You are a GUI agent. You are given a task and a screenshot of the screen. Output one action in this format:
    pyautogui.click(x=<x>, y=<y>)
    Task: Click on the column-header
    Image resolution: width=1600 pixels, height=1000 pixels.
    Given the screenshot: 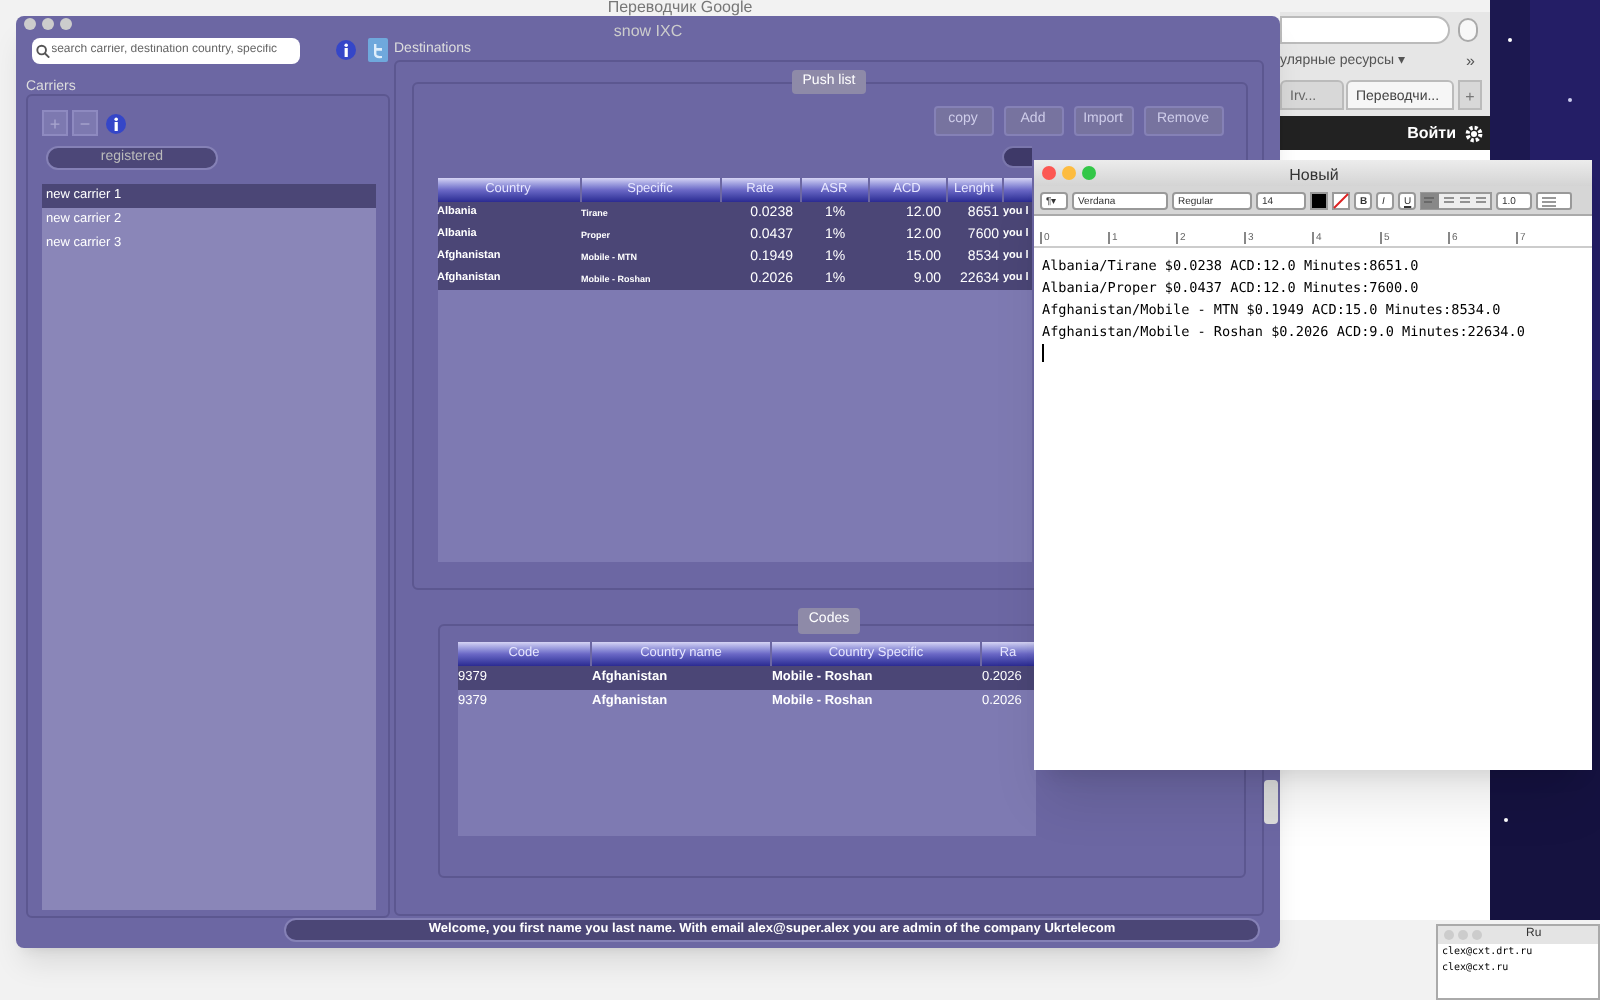 What is the action you would take?
    pyautogui.click(x=1017, y=190)
    